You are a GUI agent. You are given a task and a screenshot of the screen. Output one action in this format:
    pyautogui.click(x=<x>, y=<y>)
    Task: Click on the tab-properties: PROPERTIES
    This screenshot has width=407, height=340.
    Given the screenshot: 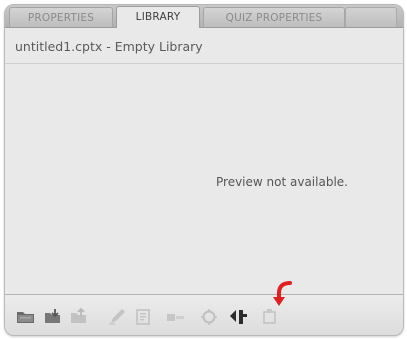 What is the action you would take?
    pyautogui.click(x=61, y=17)
    